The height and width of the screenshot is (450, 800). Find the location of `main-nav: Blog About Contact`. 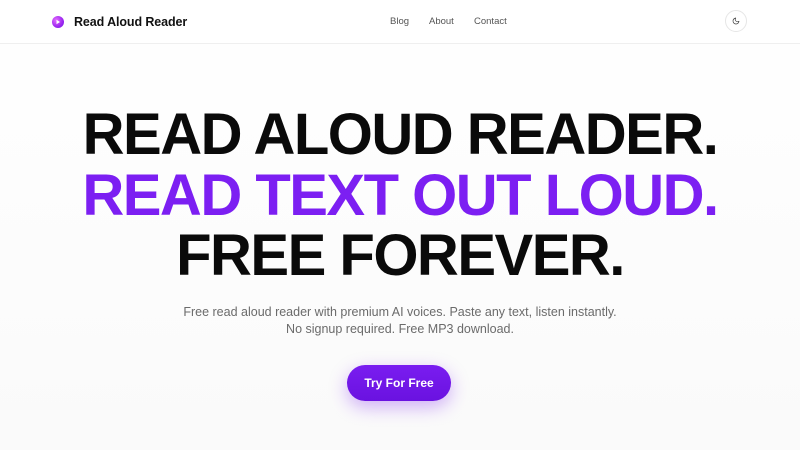

main-nav: Blog About Contact is located at coordinates (400, 22).